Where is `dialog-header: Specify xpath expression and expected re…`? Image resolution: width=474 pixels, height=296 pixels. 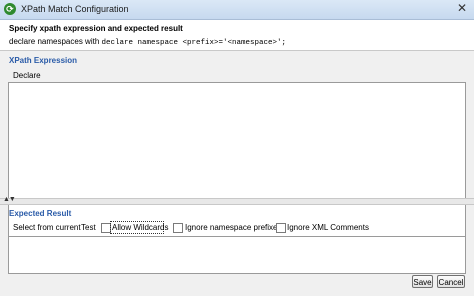
dialog-header: Specify xpath expression and expected re… is located at coordinates (237, 35).